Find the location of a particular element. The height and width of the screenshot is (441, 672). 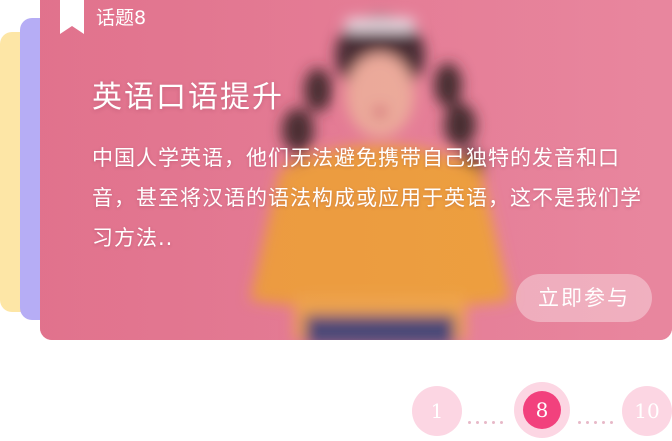

page-button-current: 8 is located at coordinates (542, 410).